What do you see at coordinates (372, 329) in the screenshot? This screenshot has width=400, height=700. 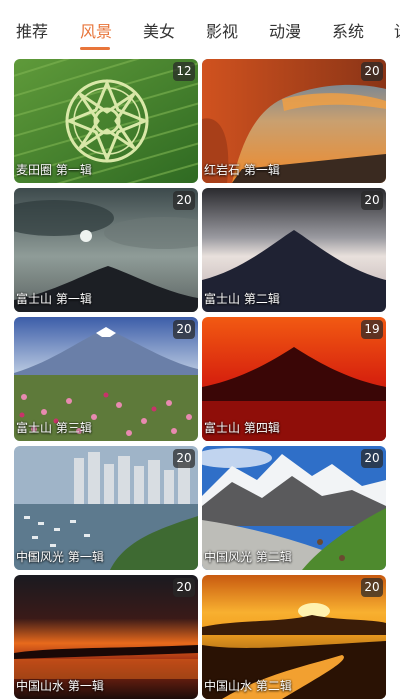 I see `image-count-badge: 19` at bounding box center [372, 329].